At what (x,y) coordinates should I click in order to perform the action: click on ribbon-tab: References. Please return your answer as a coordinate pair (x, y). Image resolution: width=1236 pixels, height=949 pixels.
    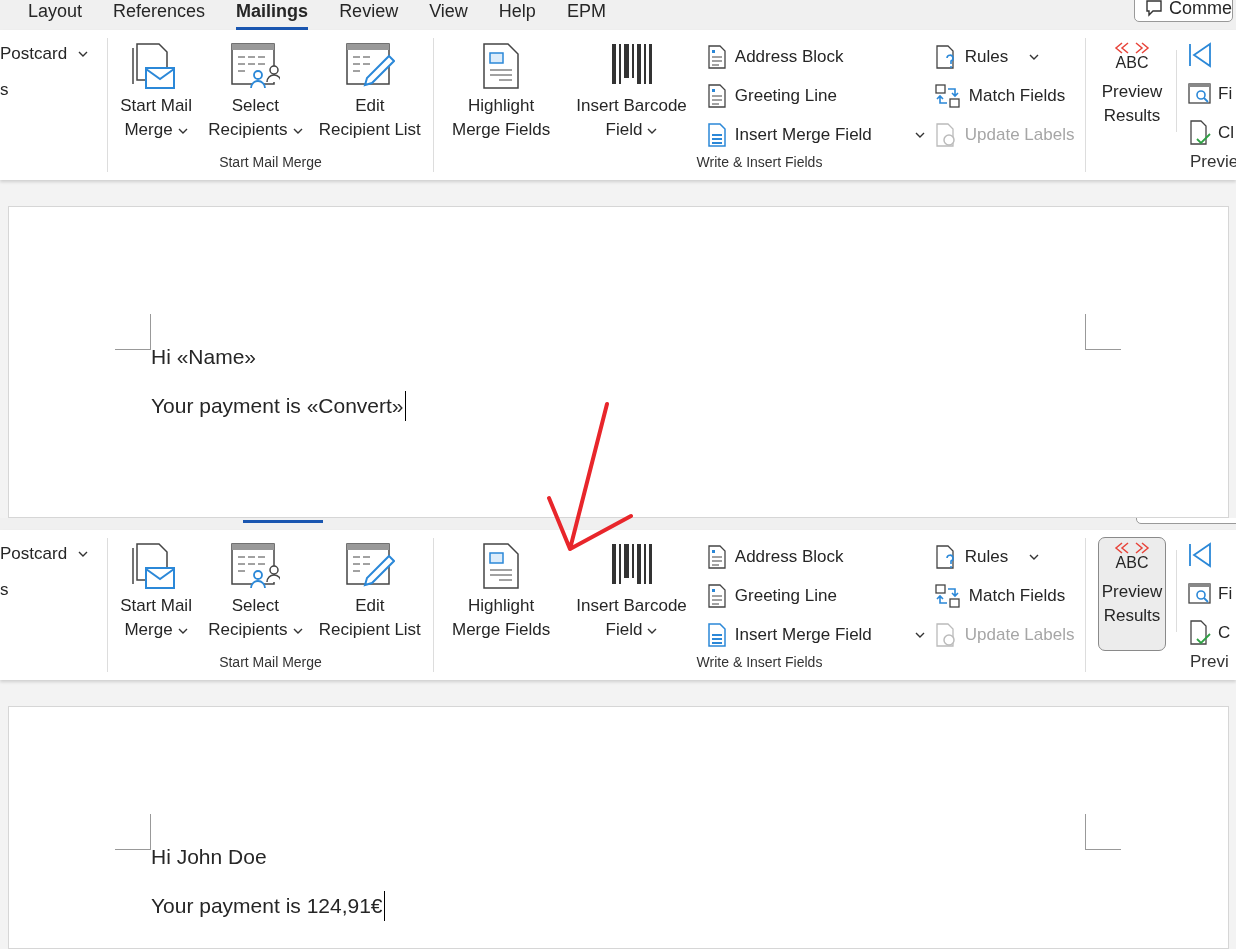
    Looking at the image, I should click on (159, 15).